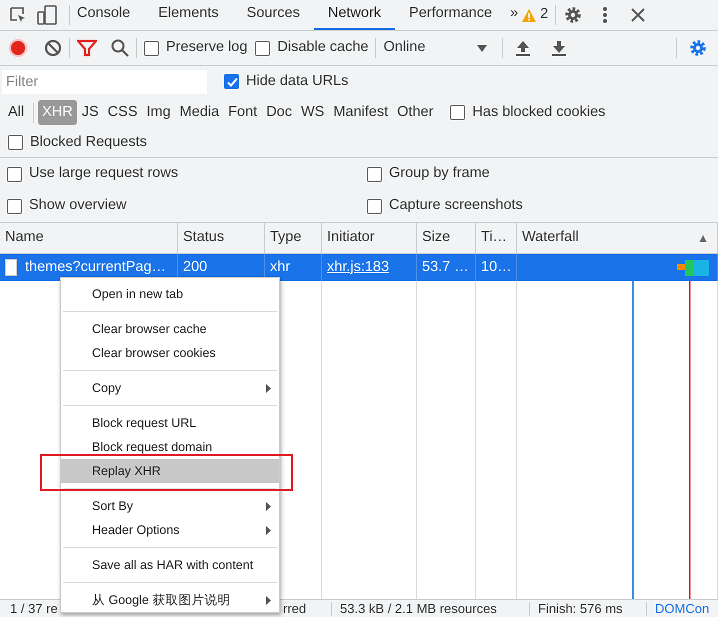 This screenshot has height=617, width=718. Describe the element at coordinates (18, 48) in the screenshot. I see `record-icon` at that location.